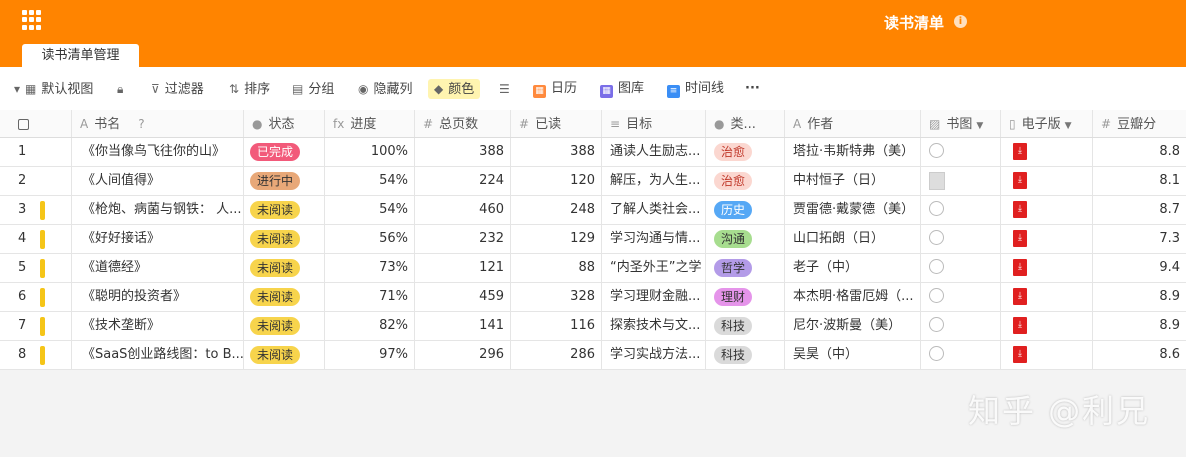  I want to click on column-header-read: # 已读, so click(556, 123).